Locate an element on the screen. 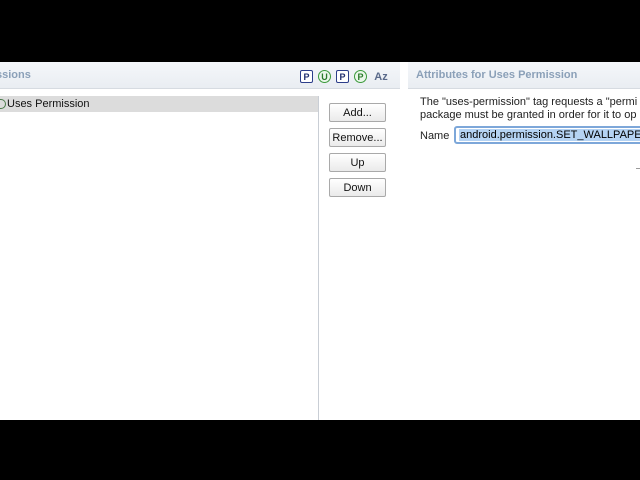 The width and height of the screenshot is (640, 480). attributes-section-header: Attributes for Uses Permission is located at coordinates (524, 75).